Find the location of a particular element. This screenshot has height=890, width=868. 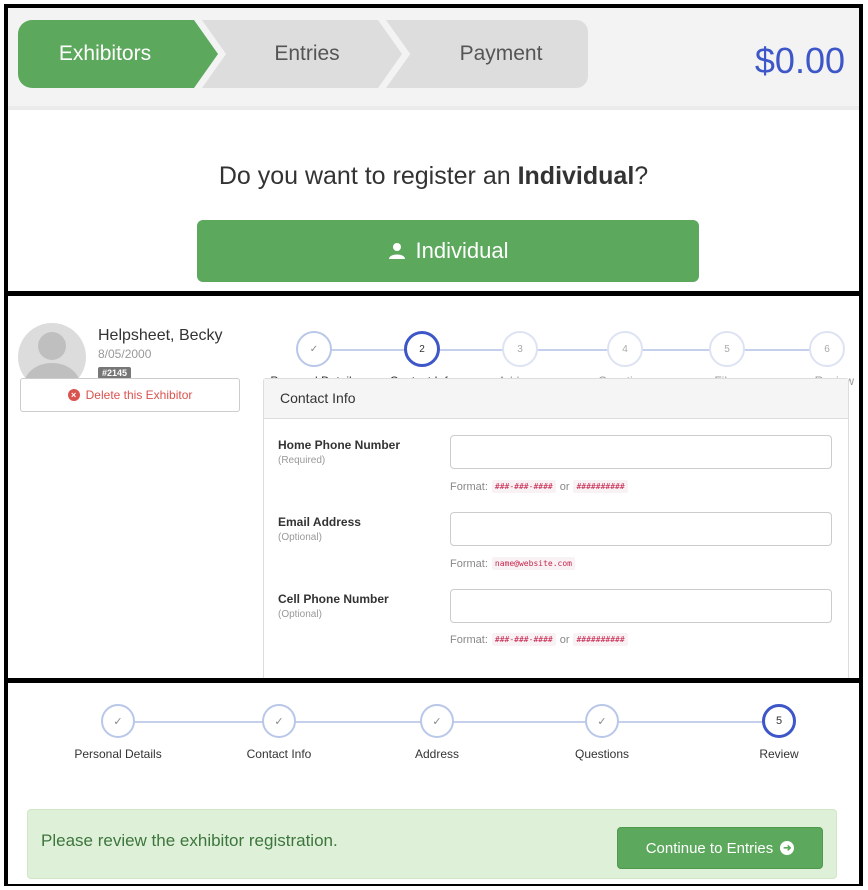

step-badge-6: 6 is located at coordinates (827, 349).